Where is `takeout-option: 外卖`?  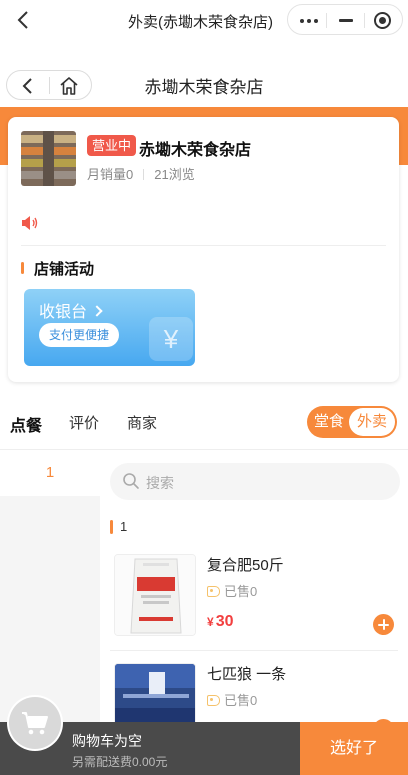 takeout-option: 外卖 is located at coordinates (372, 422).